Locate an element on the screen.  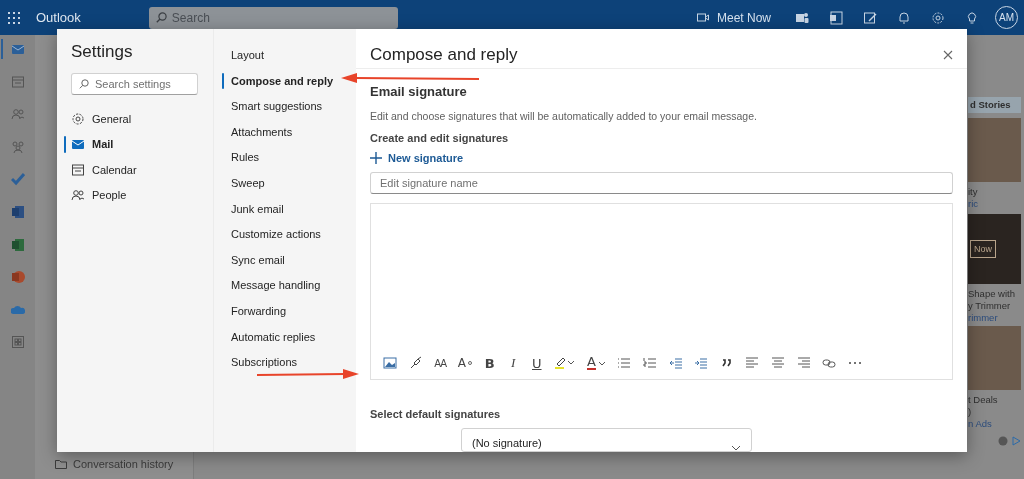
ad-text: ) is located at coordinates (970, 412).